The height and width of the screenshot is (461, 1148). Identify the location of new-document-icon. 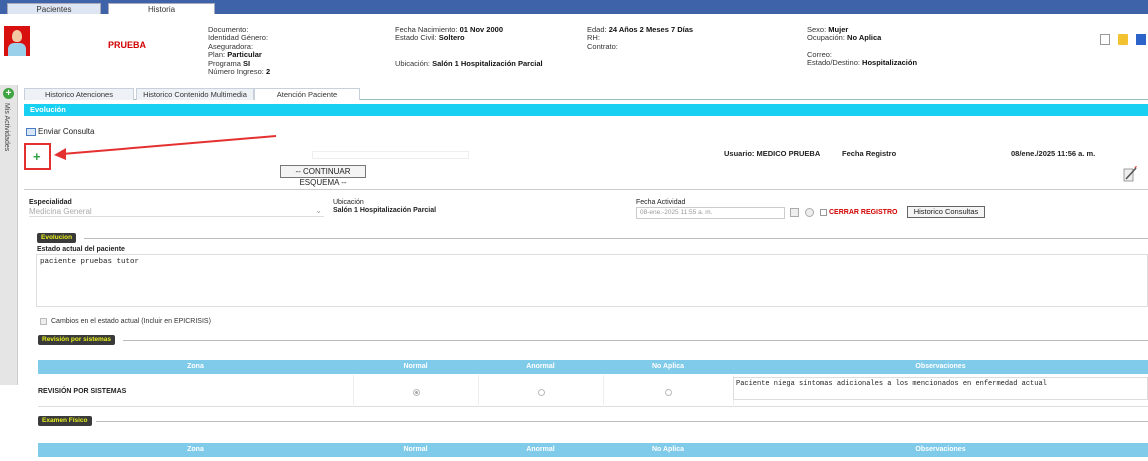
(1104, 39).